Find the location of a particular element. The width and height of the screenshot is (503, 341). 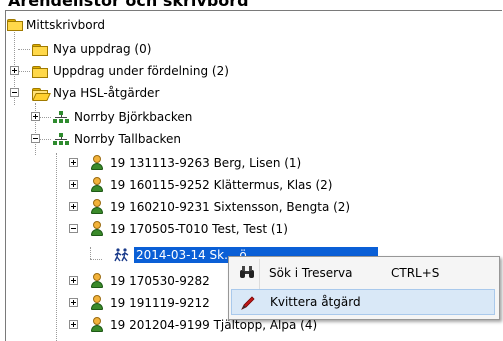

tree-node-patient: 19 170530-9282 is located at coordinates (149, 281).